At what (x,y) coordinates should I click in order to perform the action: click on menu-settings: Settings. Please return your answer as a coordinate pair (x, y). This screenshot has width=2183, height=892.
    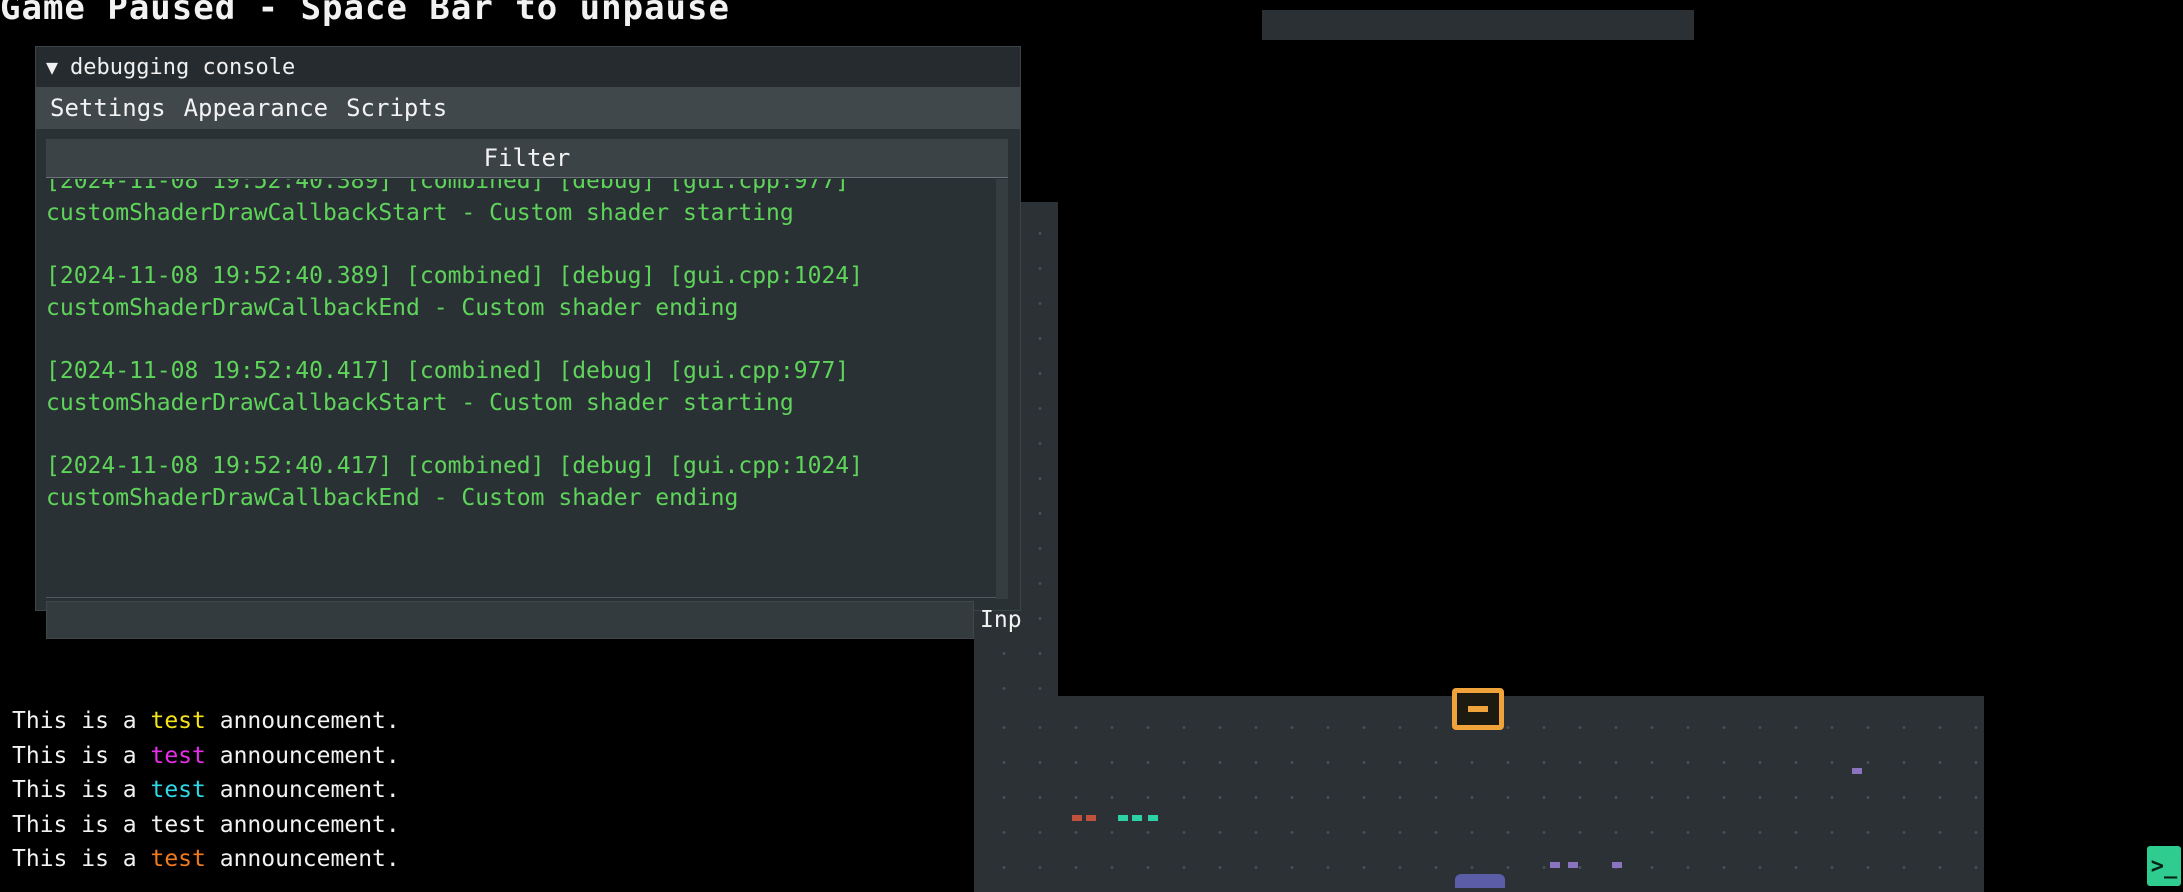
    Looking at the image, I should click on (108, 108).